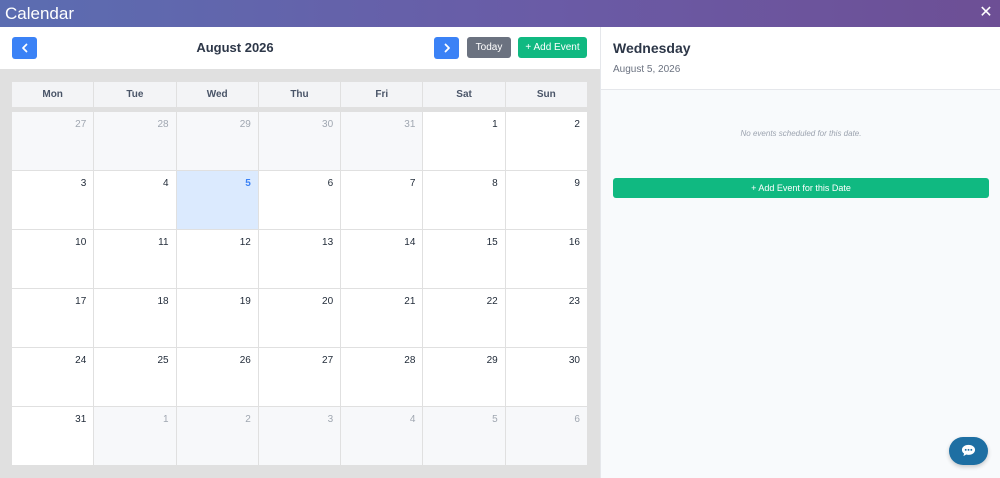  Describe the element at coordinates (217, 377) in the screenshot. I see `day-cell: 26` at that location.